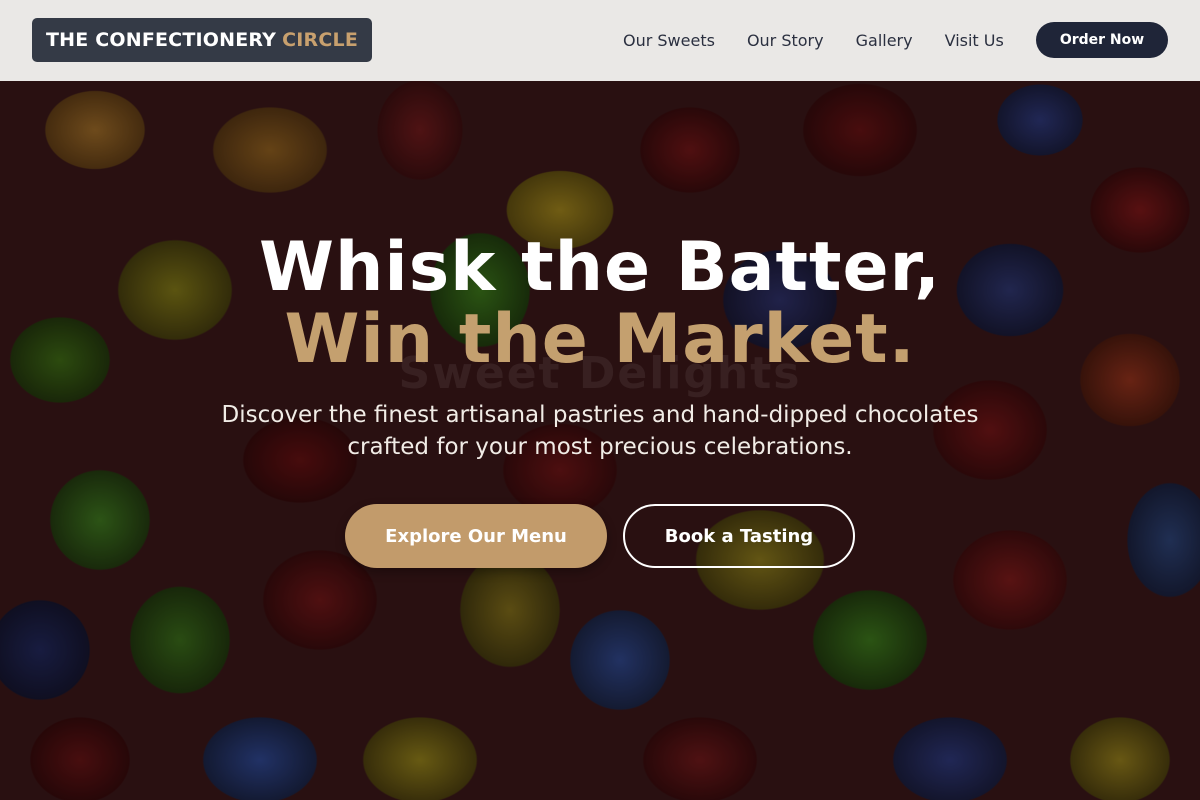  What do you see at coordinates (1102, 40) in the screenshot?
I see `order-now-button: Order Now` at bounding box center [1102, 40].